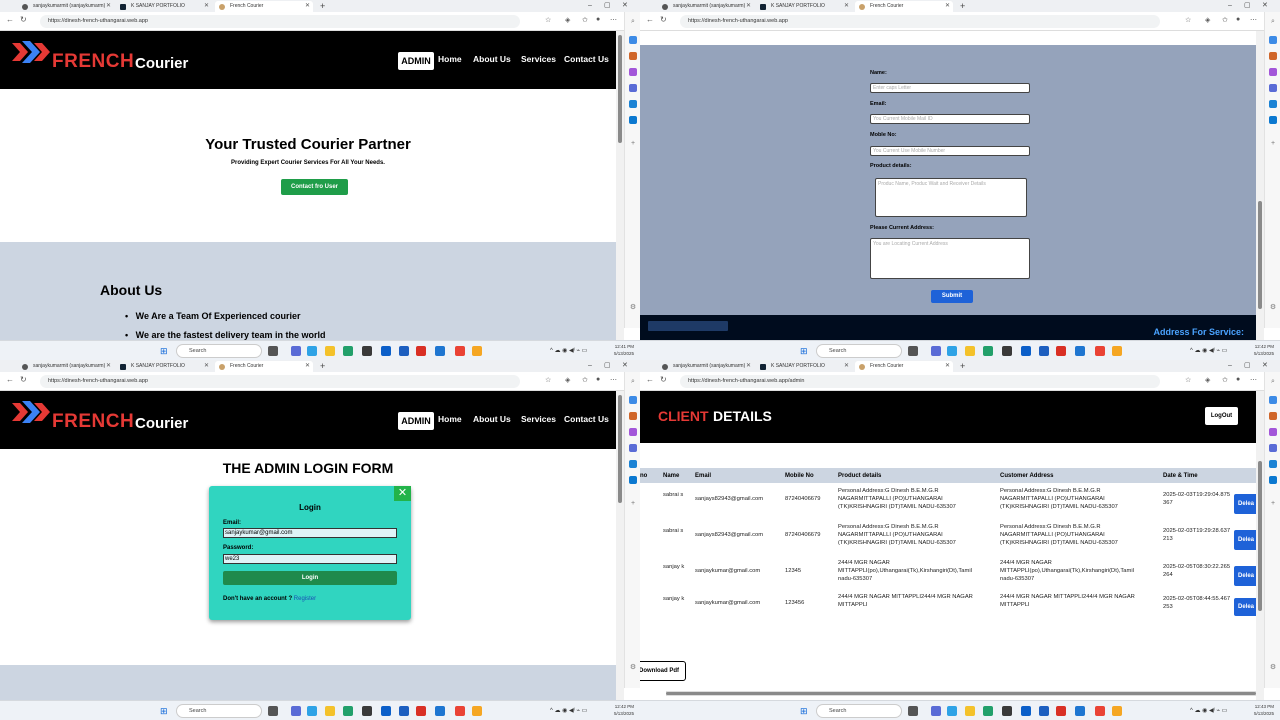  I want to click on task-view-icon, so click(913, 351).